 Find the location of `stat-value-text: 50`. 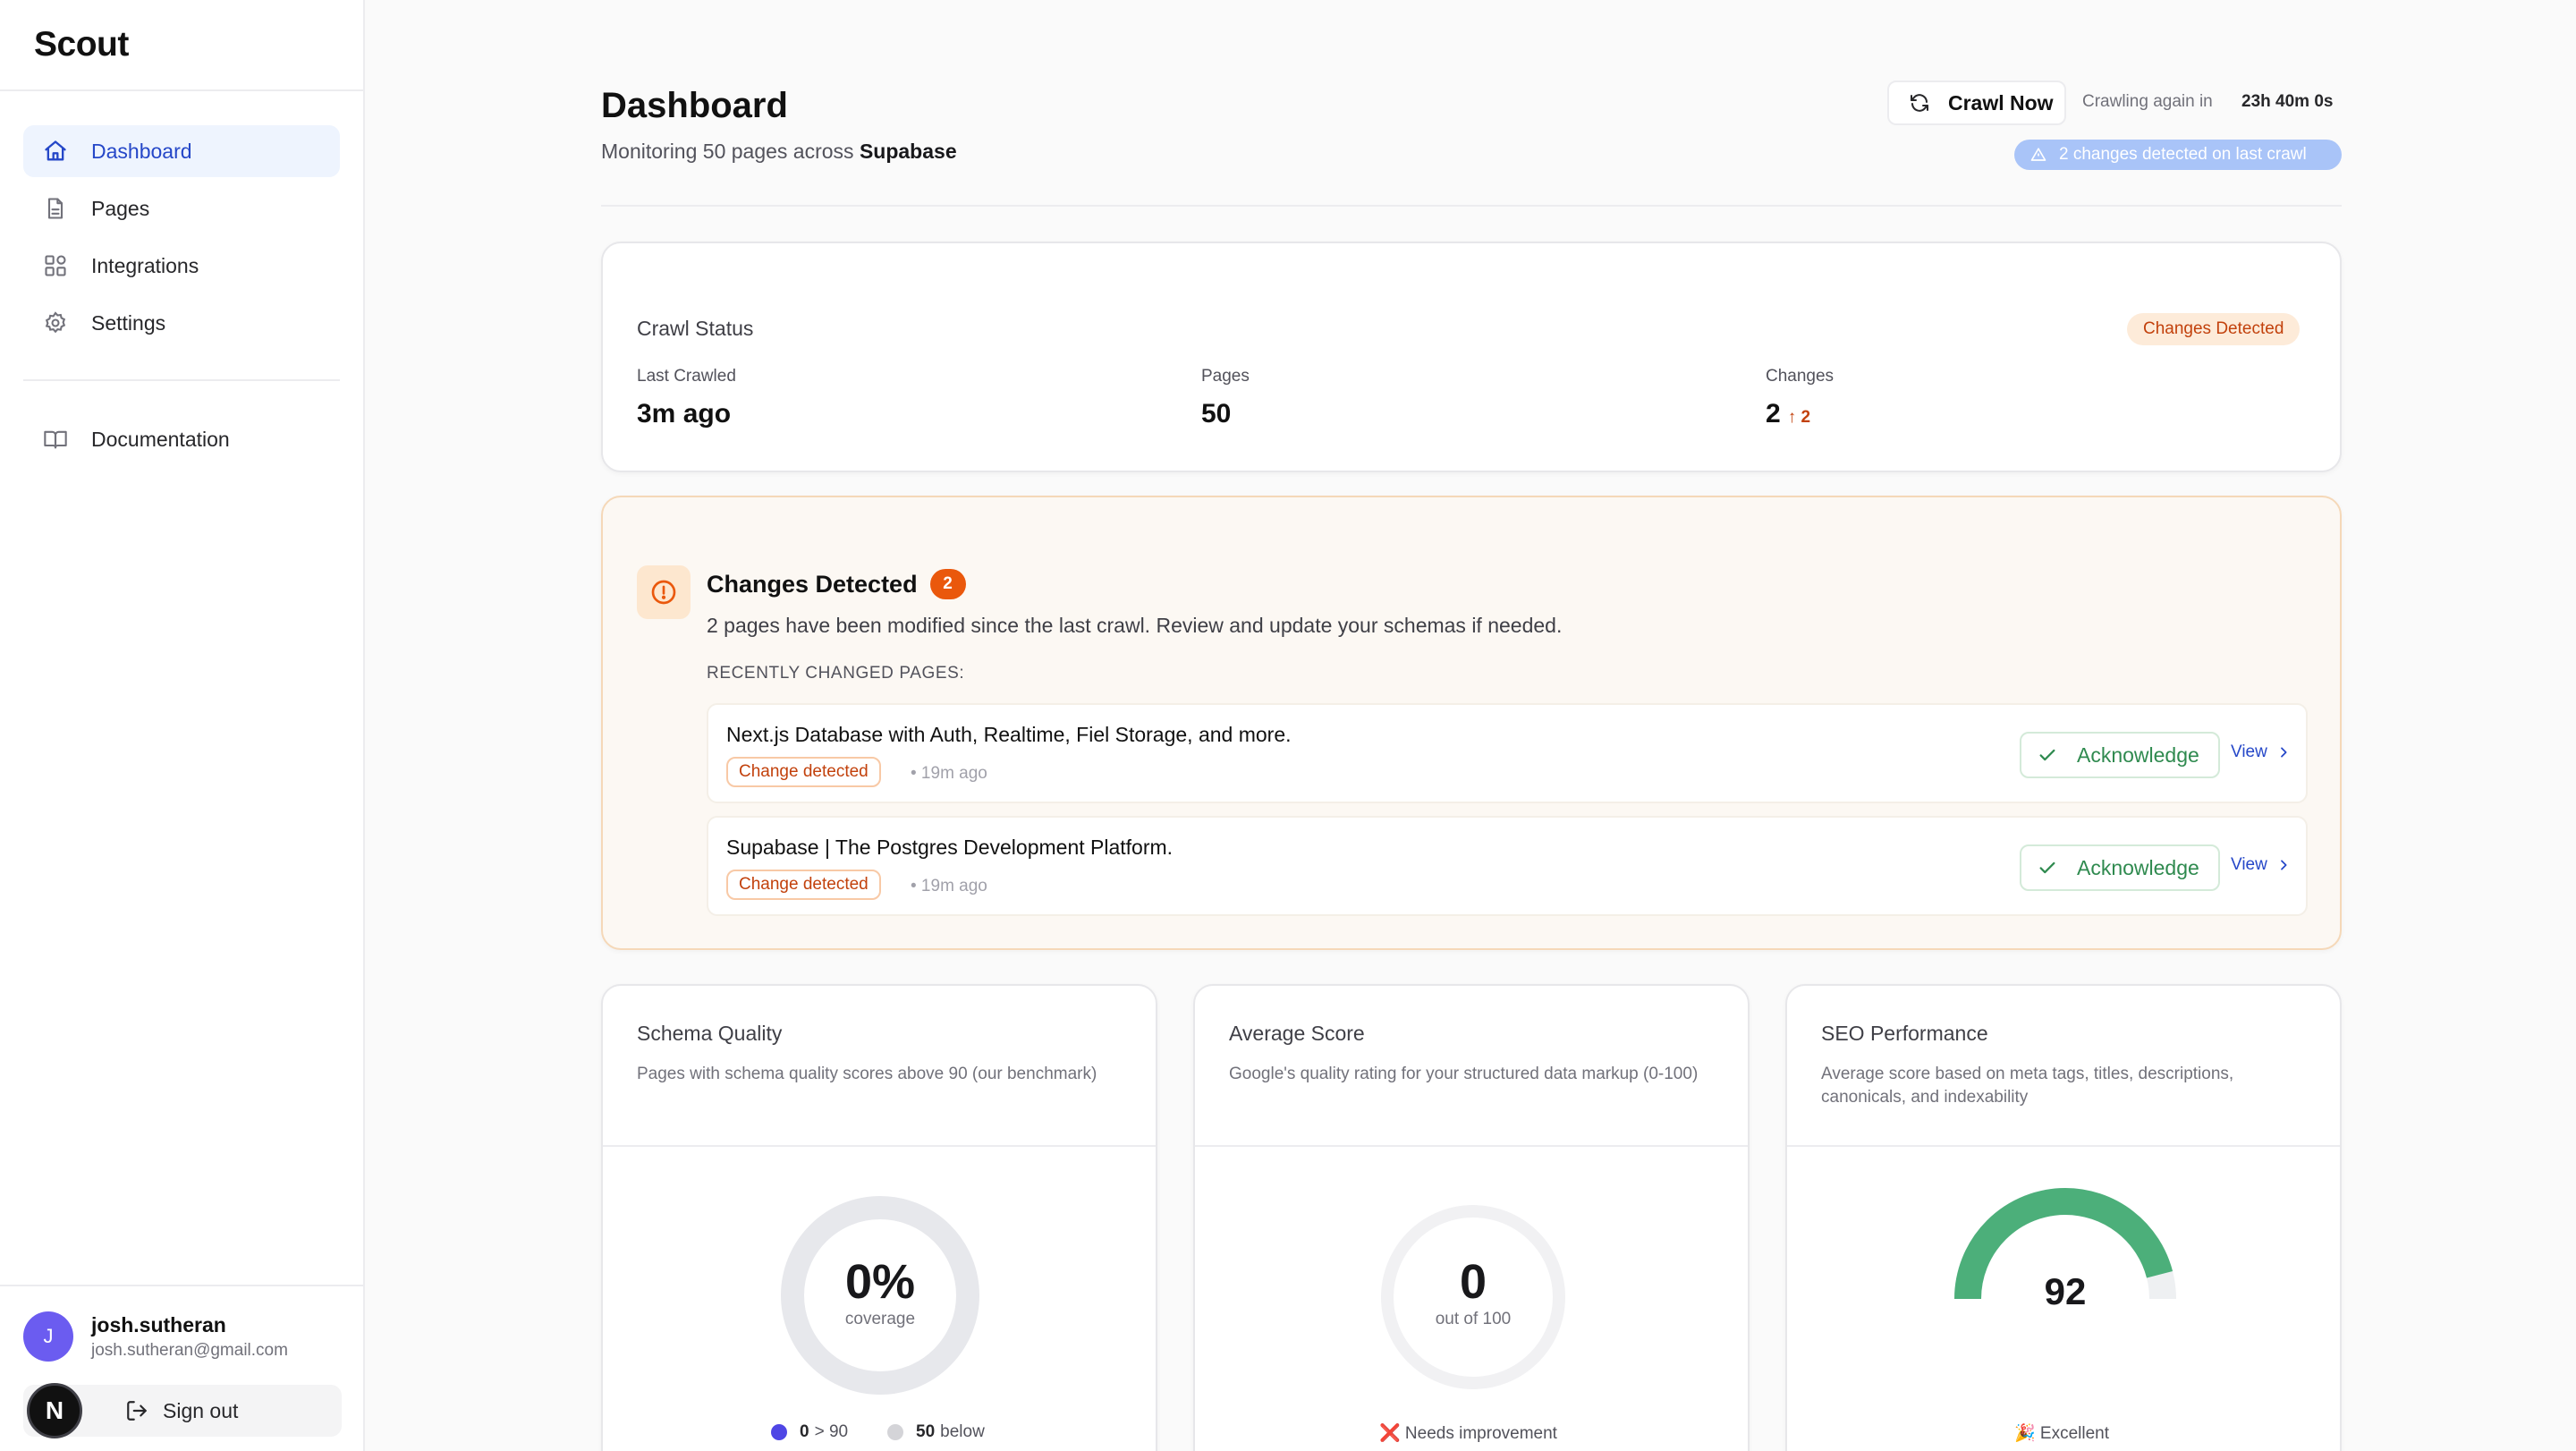

stat-value-text: 50 is located at coordinates (1216, 414).